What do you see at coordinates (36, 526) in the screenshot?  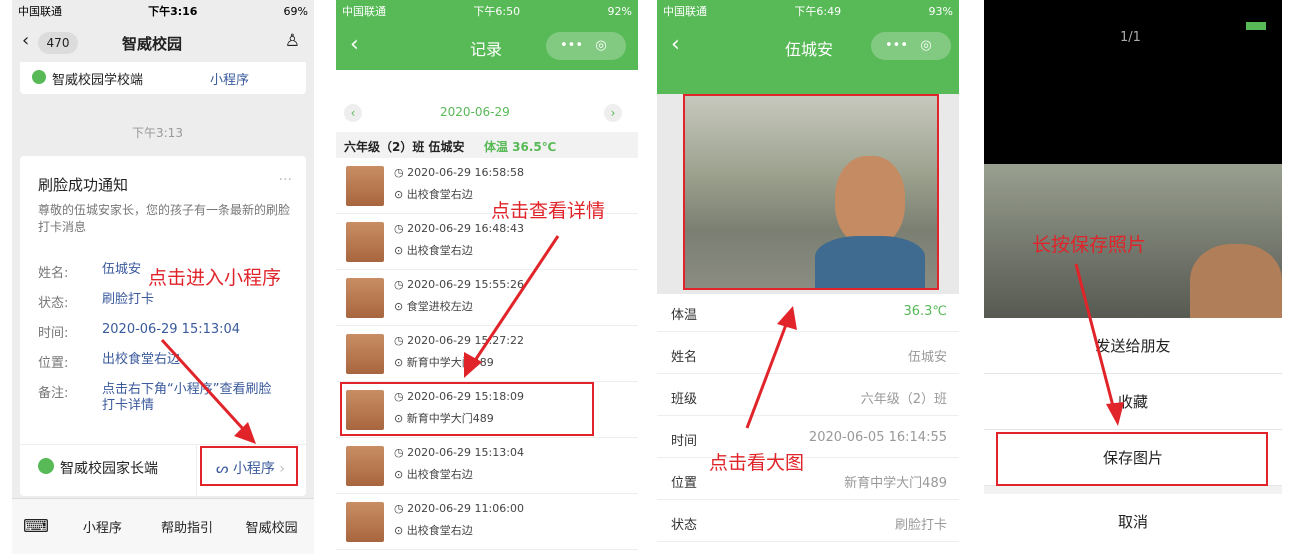 I see `keyboard-icon: ⌨` at bounding box center [36, 526].